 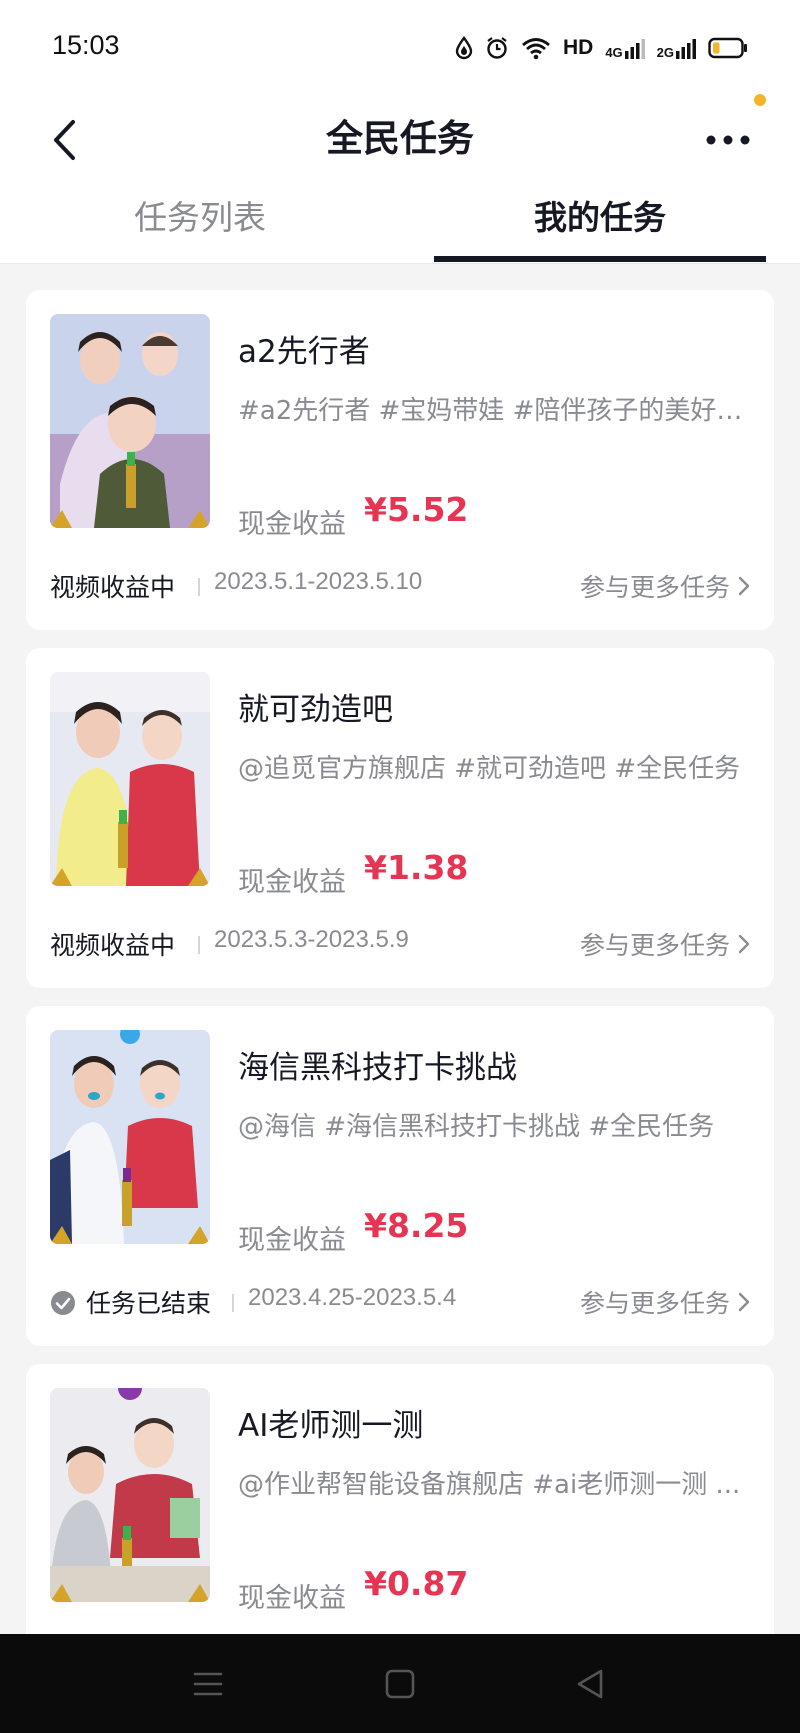 What do you see at coordinates (601, 48) in the screenshot?
I see `status-icons: HD 4G 2G` at bounding box center [601, 48].